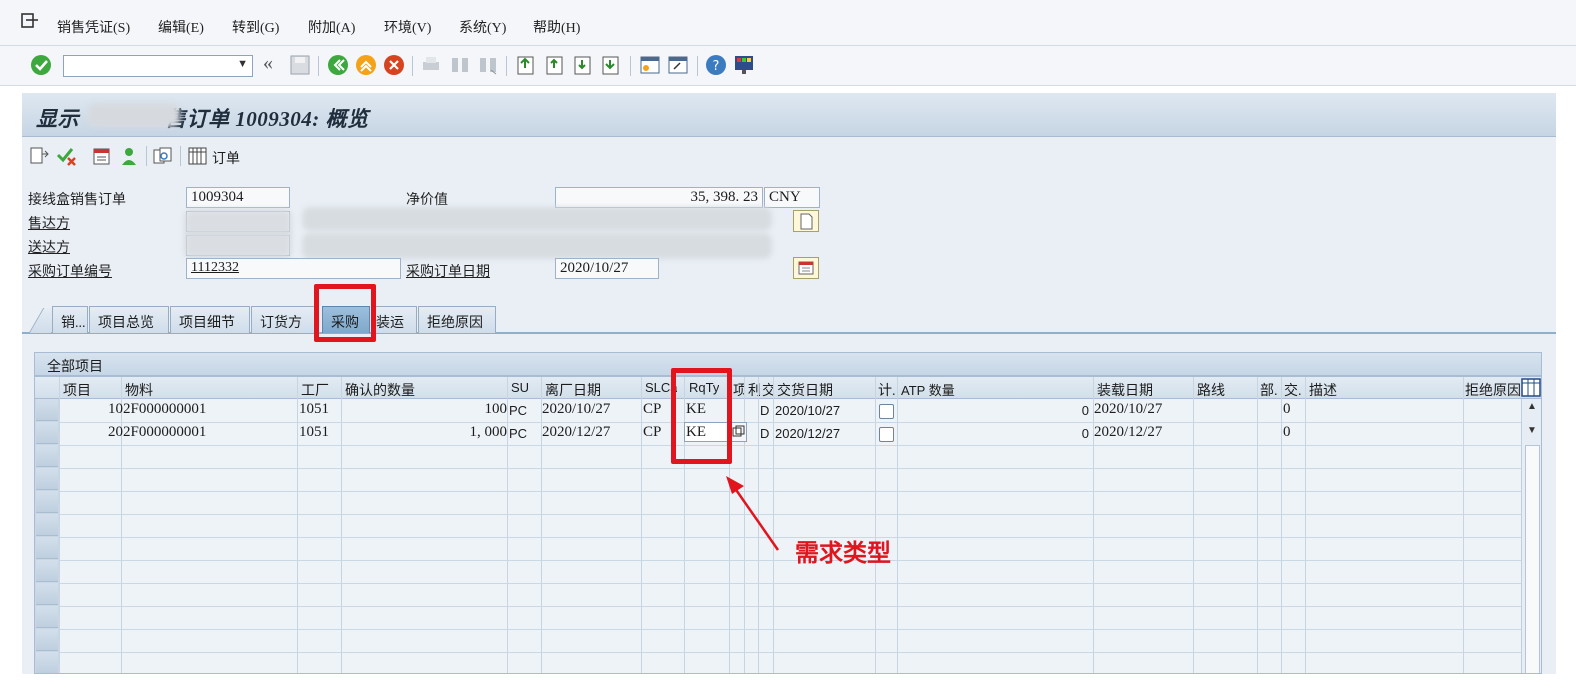 This screenshot has width=1576, height=695. I want to click on screen-title-bar: 显示 售订单 1009304: 概览, so click(789, 115).